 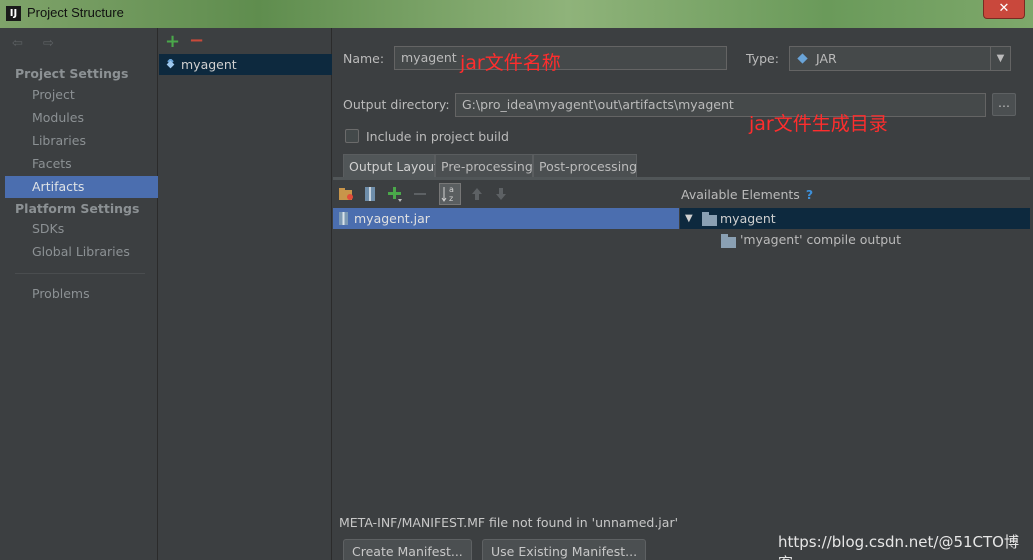 I want to click on close-button: ✕, so click(x=1004, y=9).